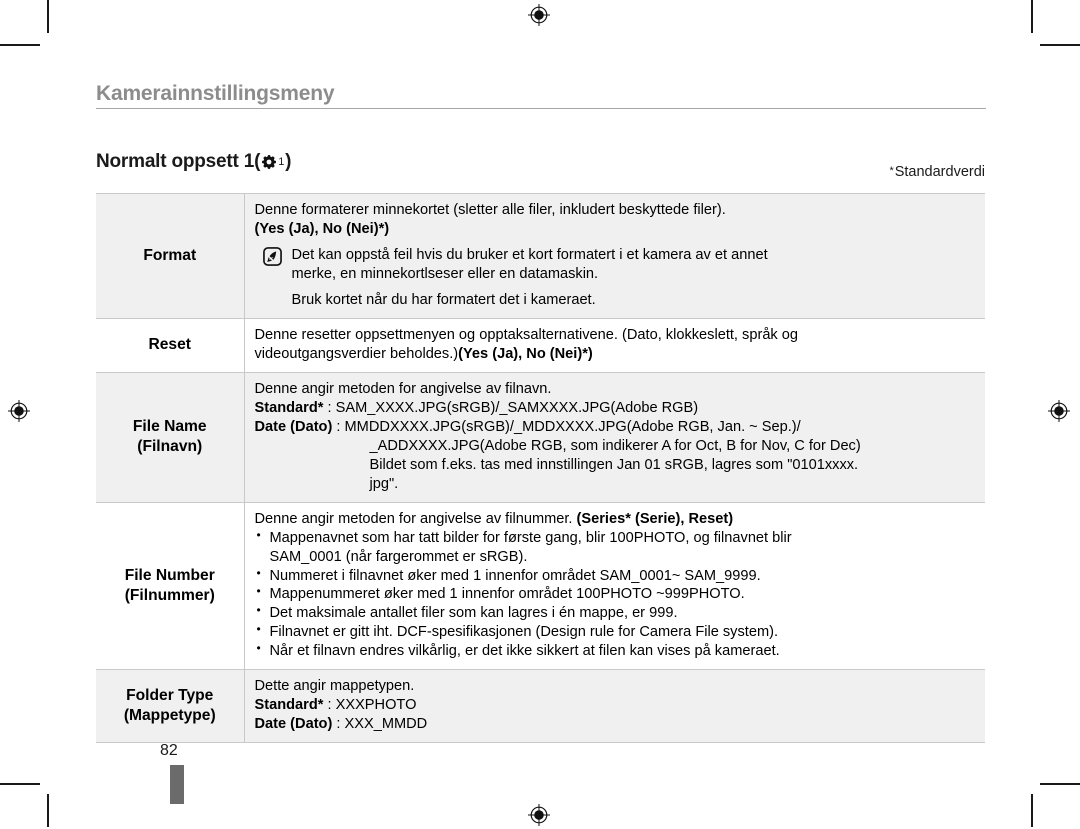  Describe the element at coordinates (20, 45) in the screenshot. I see `crop-mark-top-left-horizontal` at that location.